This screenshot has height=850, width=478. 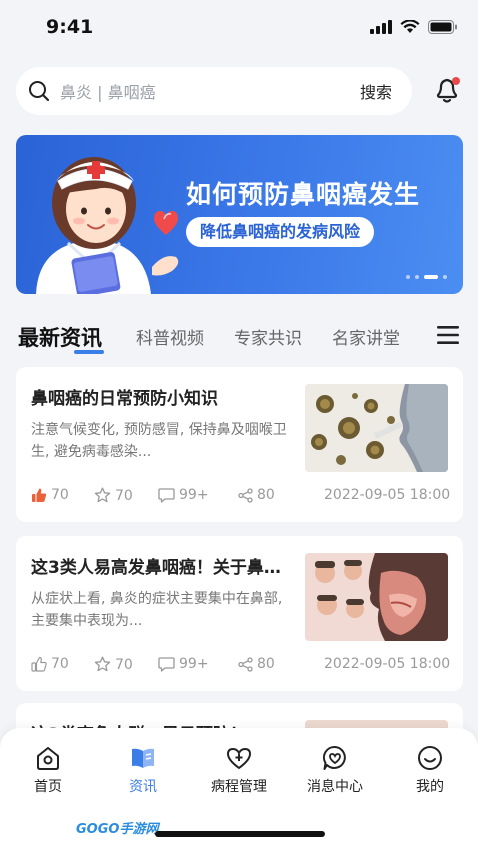 I want to click on nav-course-label: 病程管理, so click(x=239, y=787).